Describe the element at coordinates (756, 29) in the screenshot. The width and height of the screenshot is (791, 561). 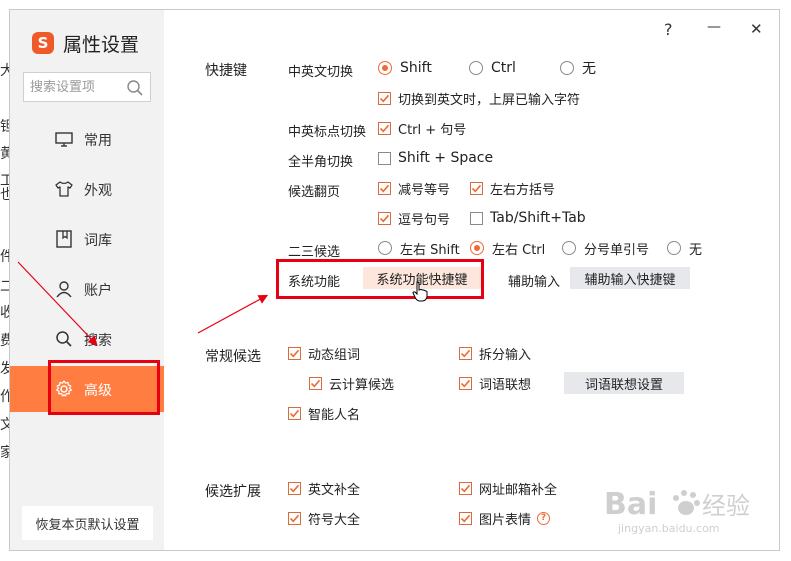
I see `close-button: ✕` at that location.